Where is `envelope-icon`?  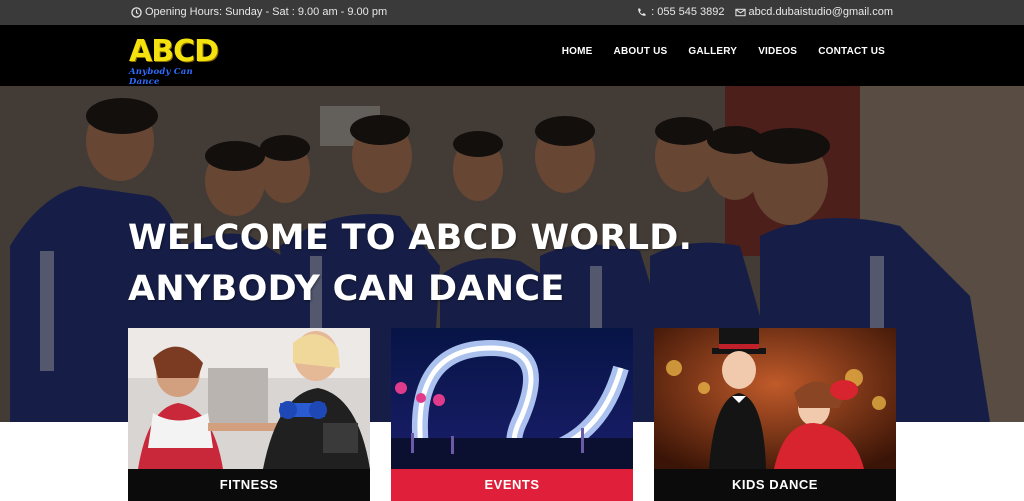 envelope-icon is located at coordinates (740, 12).